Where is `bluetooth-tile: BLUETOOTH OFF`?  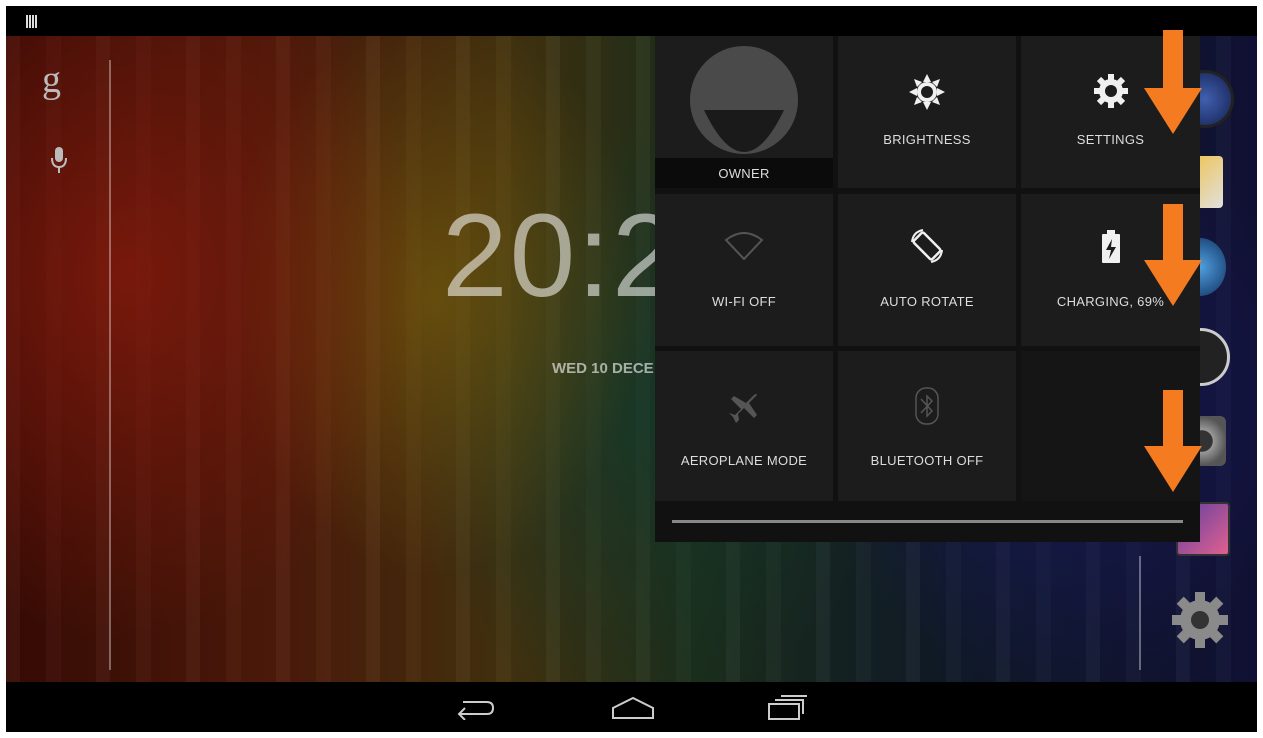 bluetooth-tile: BLUETOOTH OFF is located at coordinates (927, 426).